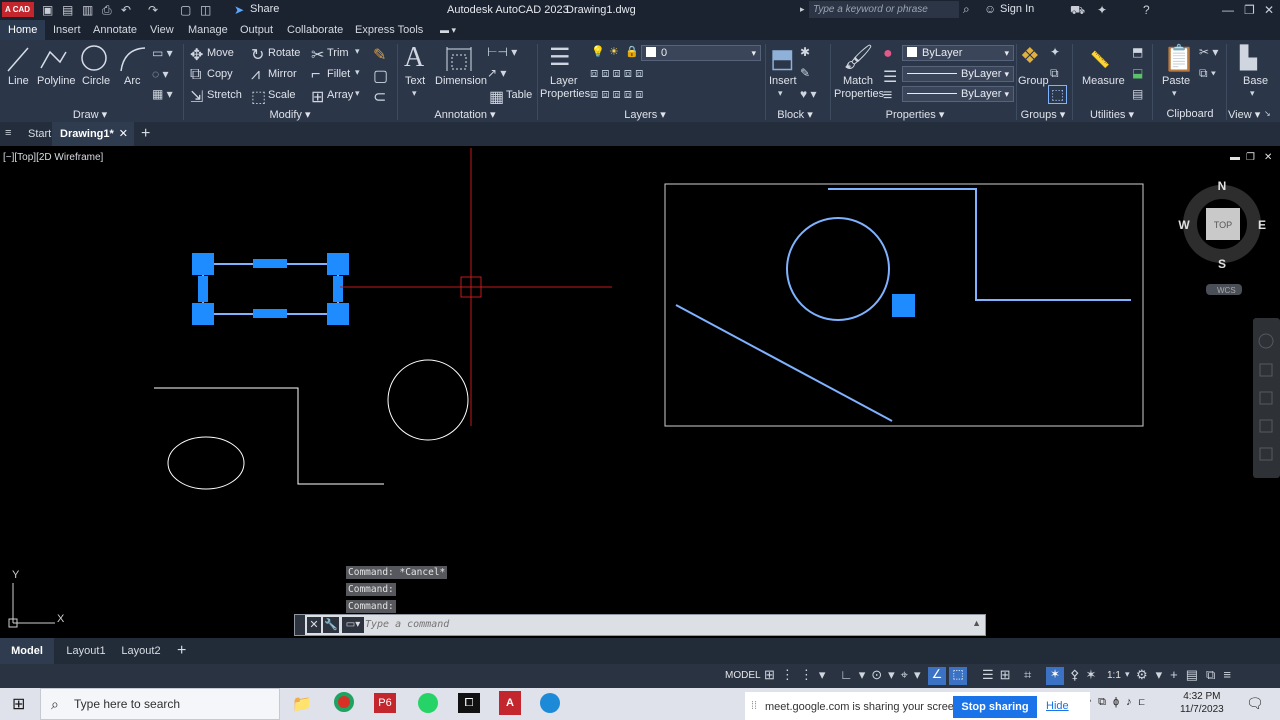 The image size is (1280, 720). I want to click on selection-cycling-icon: ⌗, so click(1027, 675).